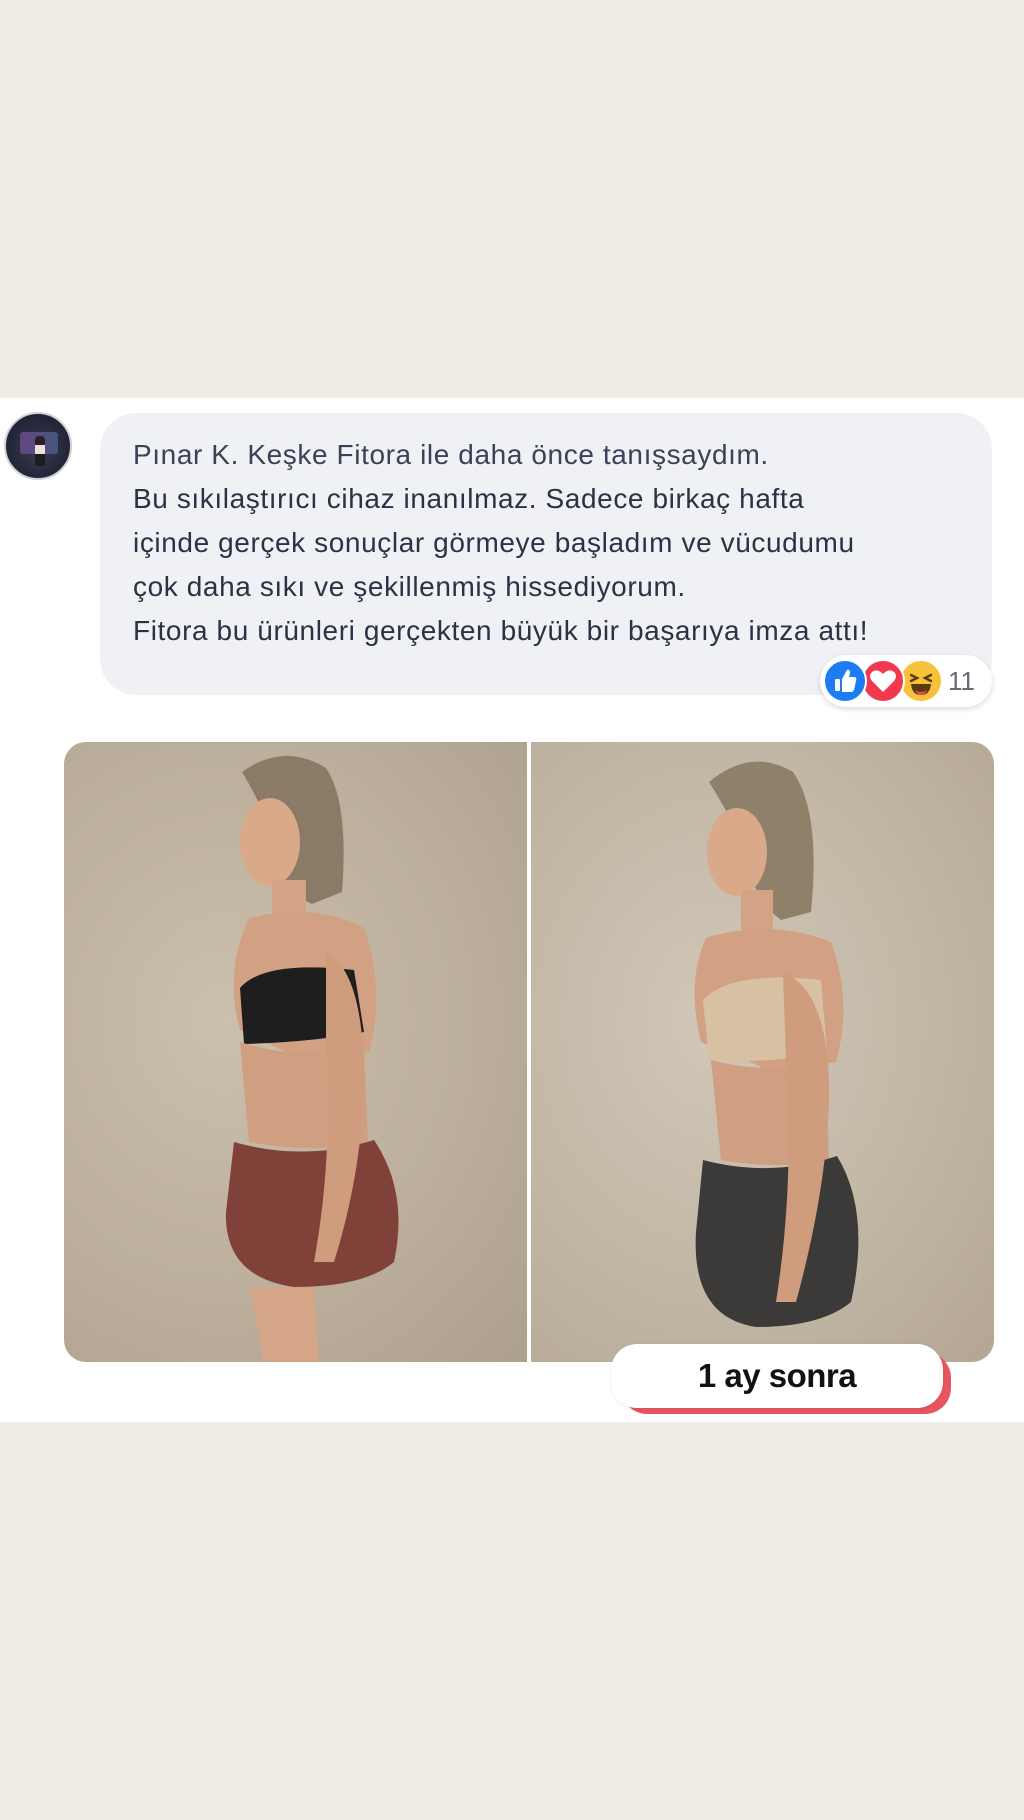 The height and width of the screenshot is (1820, 1024). I want to click on comment-text-line: Keşke Fitora ile daha önce tanışsaydım., so click(508, 454).